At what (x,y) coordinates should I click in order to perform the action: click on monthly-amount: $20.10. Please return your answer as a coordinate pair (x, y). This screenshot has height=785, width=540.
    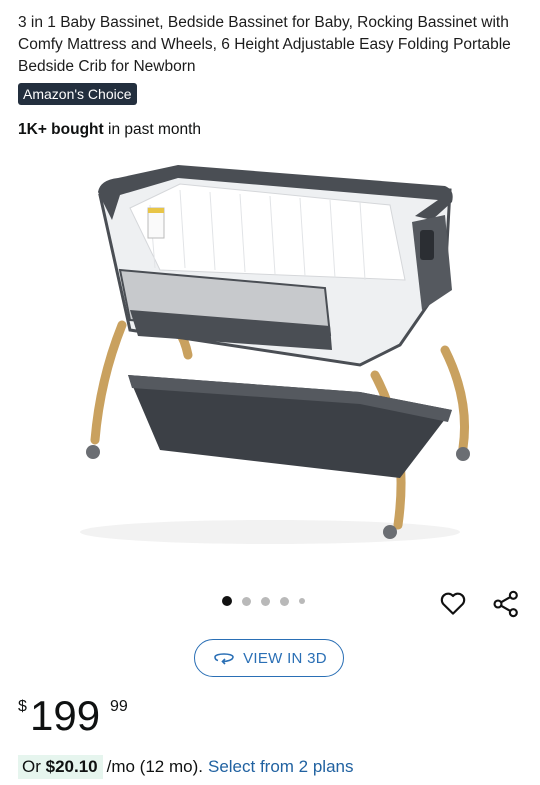
    Looking at the image, I should click on (71, 766).